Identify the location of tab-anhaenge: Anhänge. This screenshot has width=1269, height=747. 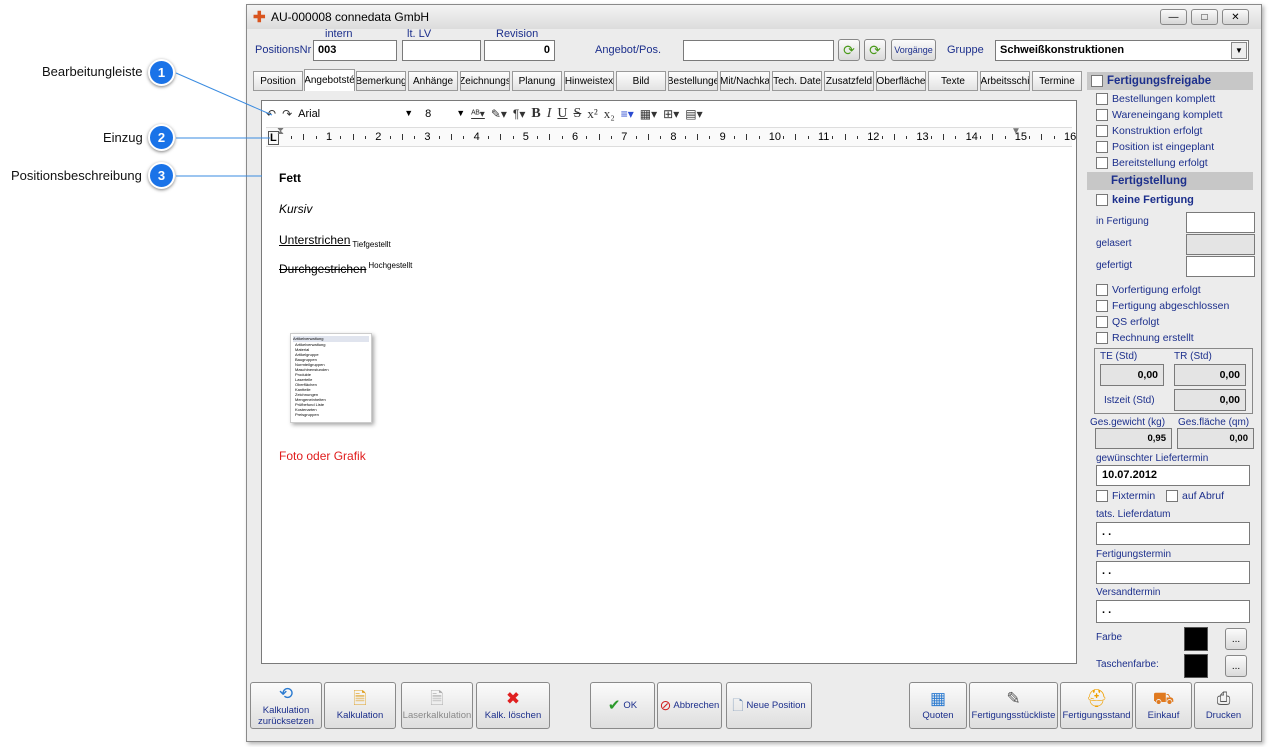
(433, 81).